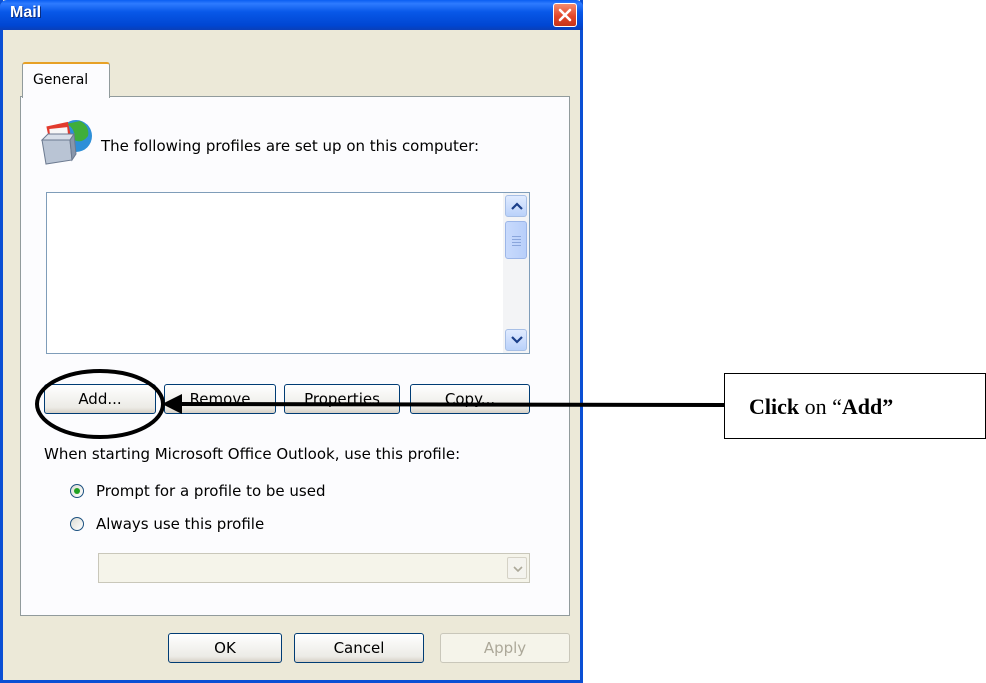  What do you see at coordinates (61, 80) in the screenshot?
I see `tab-label: General` at bounding box center [61, 80].